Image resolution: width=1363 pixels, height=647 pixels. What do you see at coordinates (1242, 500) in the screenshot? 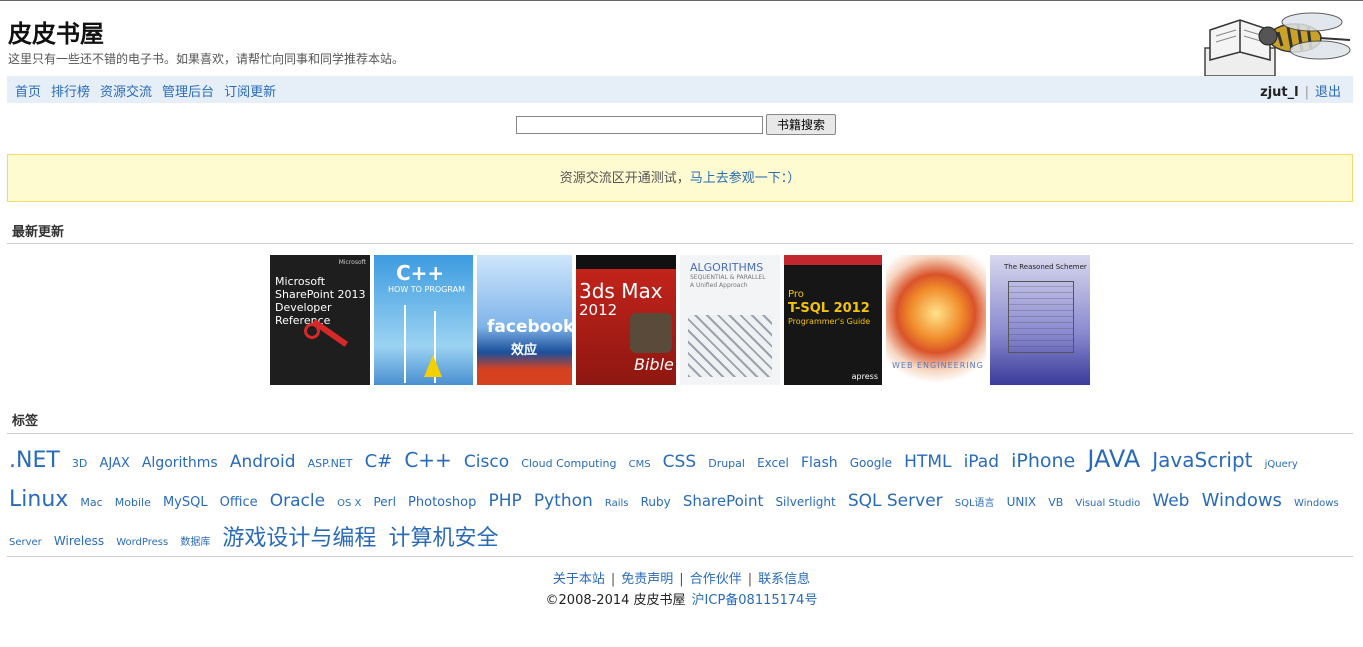
I see `tag-link: Windows` at bounding box center [1242, 500].